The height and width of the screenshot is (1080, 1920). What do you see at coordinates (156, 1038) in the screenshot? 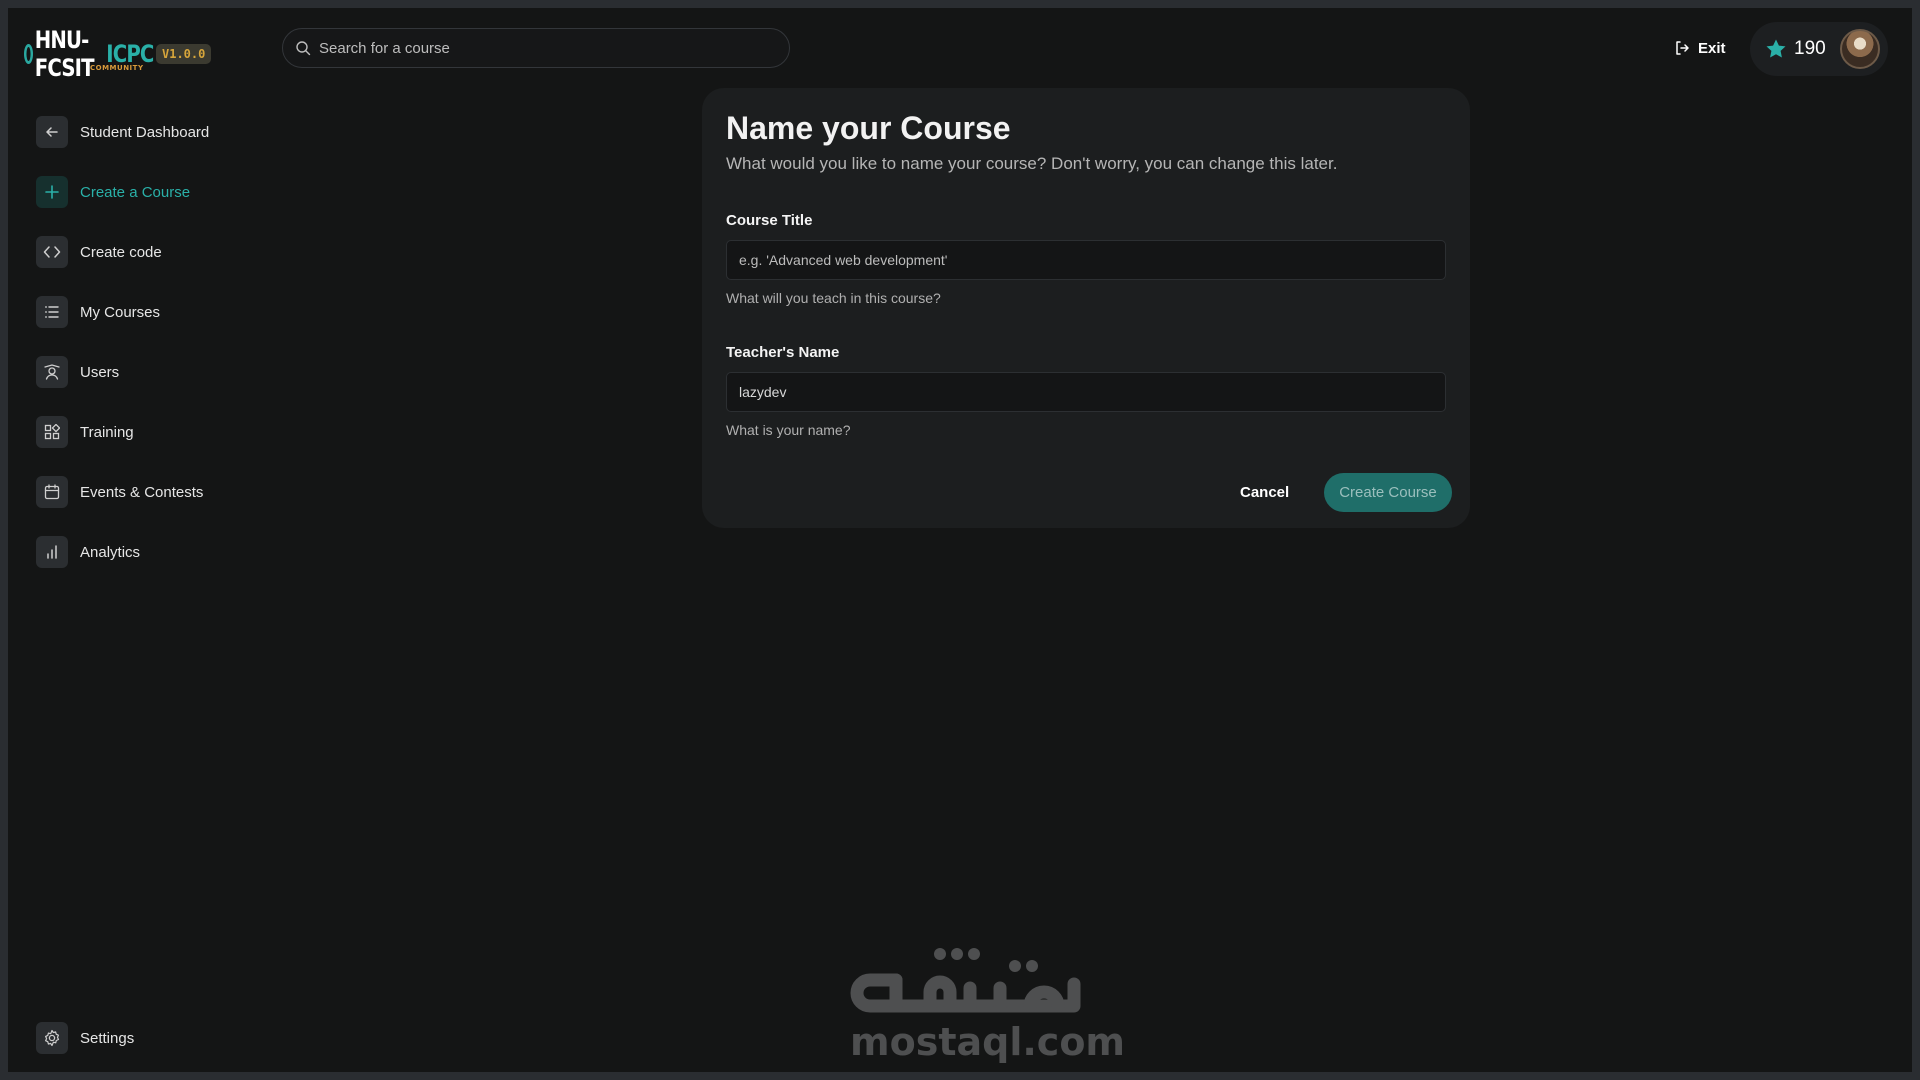
I see `sidebar-item-settings: Settings` at bounding box center [156, 1038].